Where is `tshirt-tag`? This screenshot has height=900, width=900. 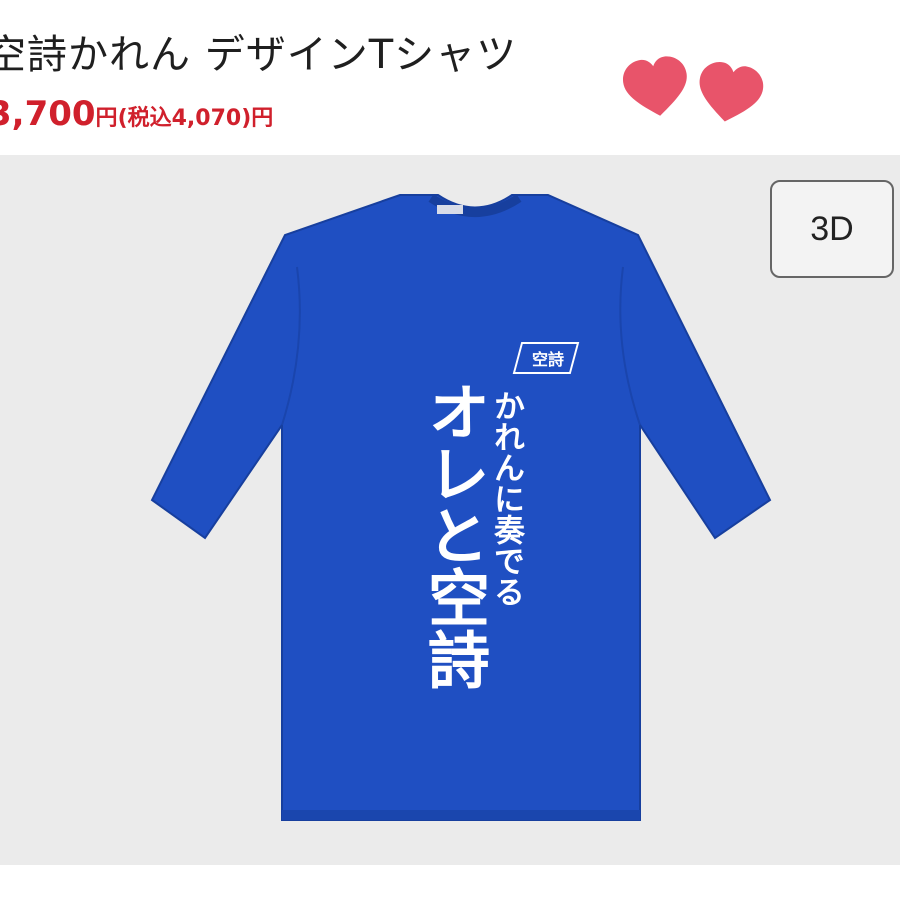 tshirt-tag is located at coordinates (450, 209).